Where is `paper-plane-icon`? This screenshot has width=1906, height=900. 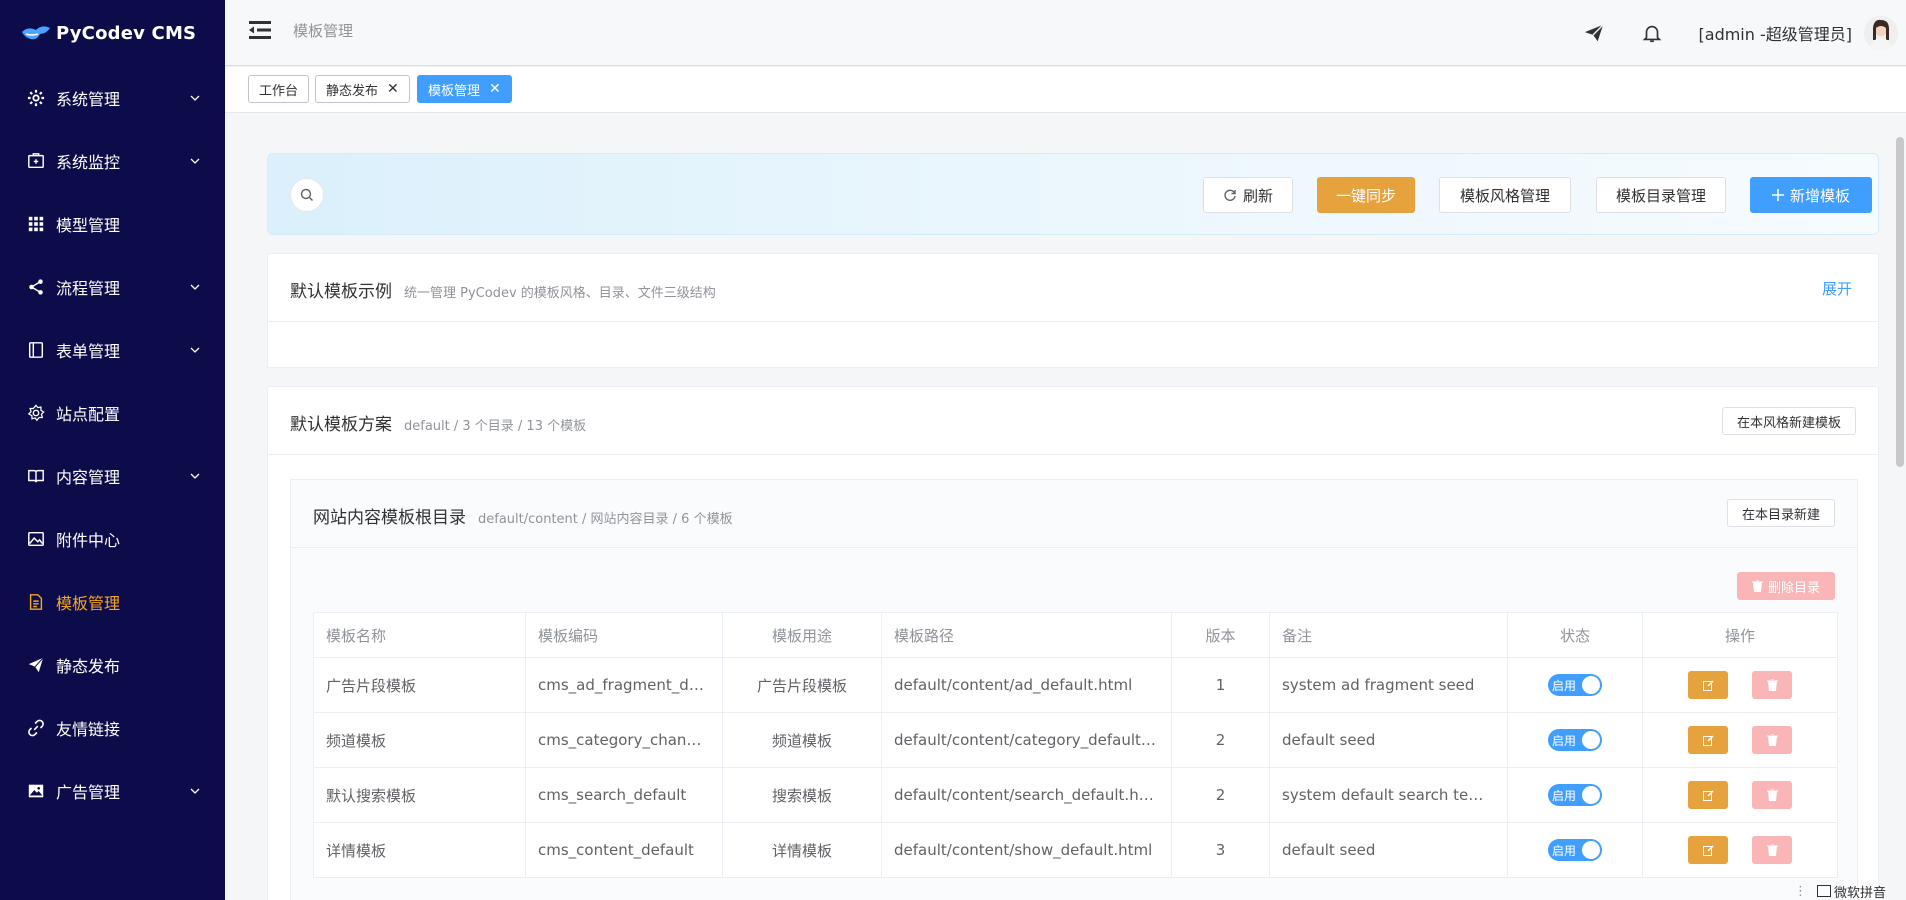
paper-plane-icon is located at coordinates (1594, 33).